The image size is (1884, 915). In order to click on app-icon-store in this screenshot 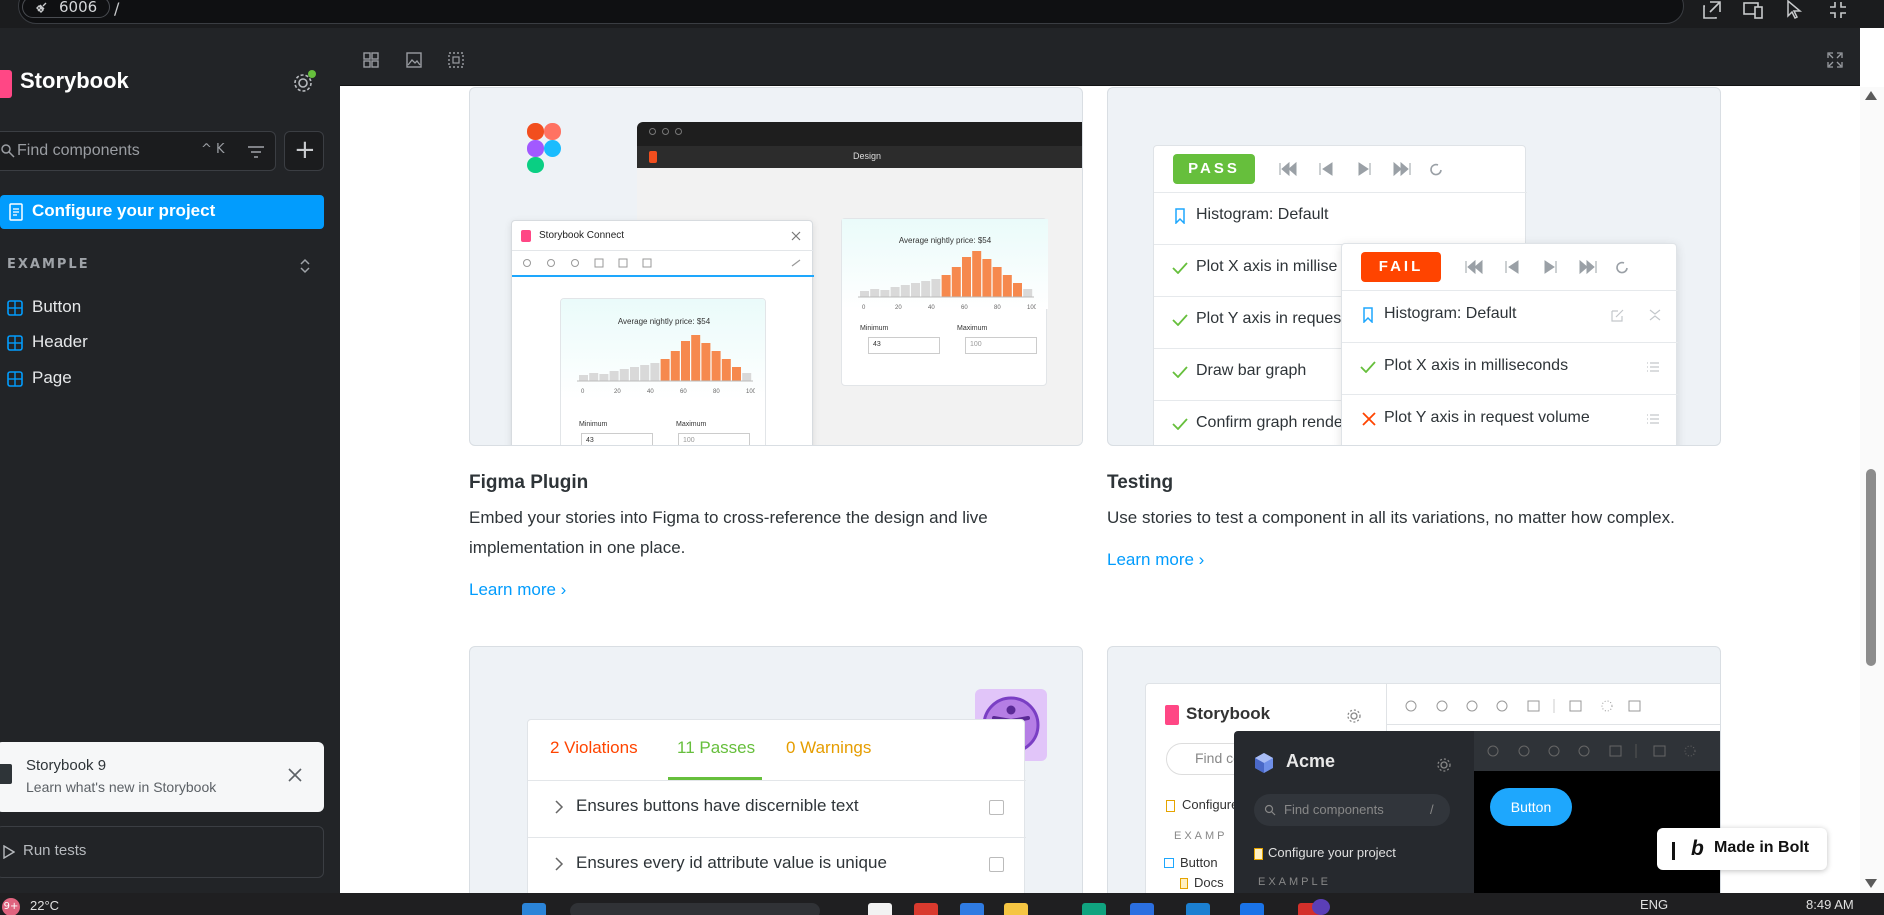, I will do `click(1142, 909)`.